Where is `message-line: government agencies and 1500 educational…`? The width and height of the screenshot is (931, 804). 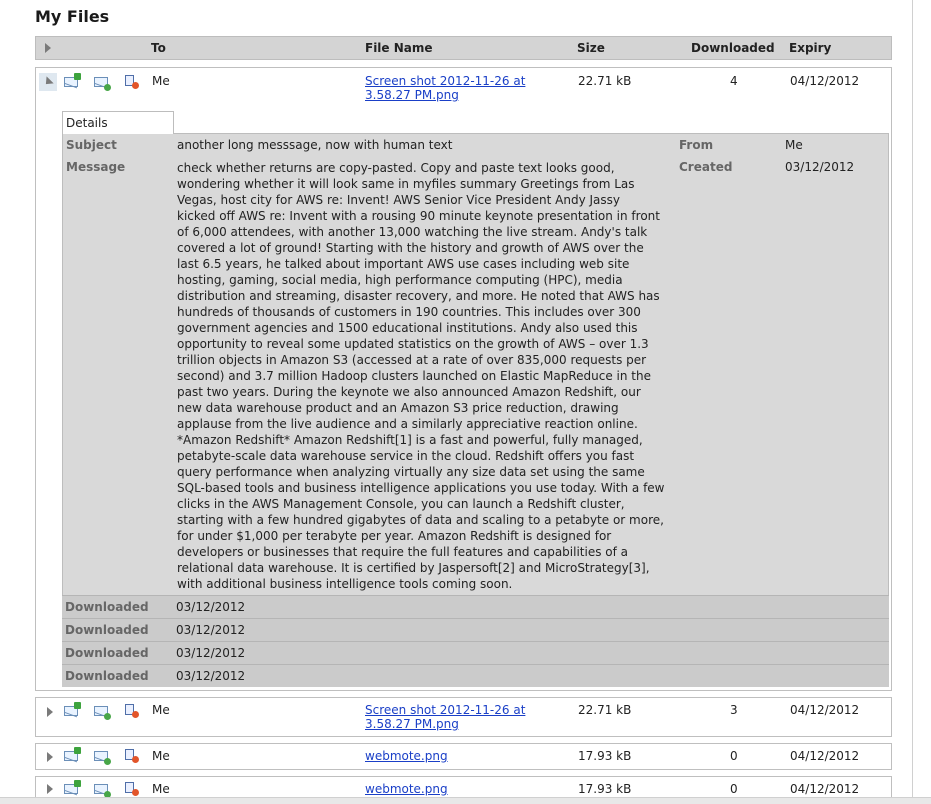 message-line: government agencies and 1500 educational… is located at coordinates (407, 328).